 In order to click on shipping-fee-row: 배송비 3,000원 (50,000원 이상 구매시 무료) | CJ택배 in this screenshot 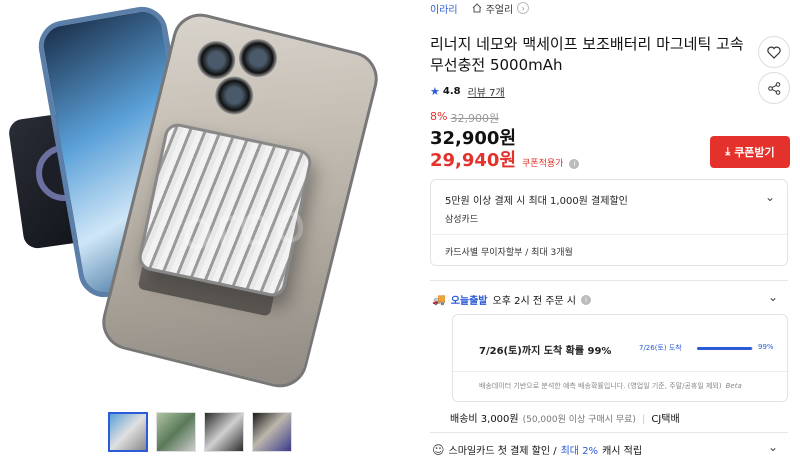, I will do `click(565, 417)`.